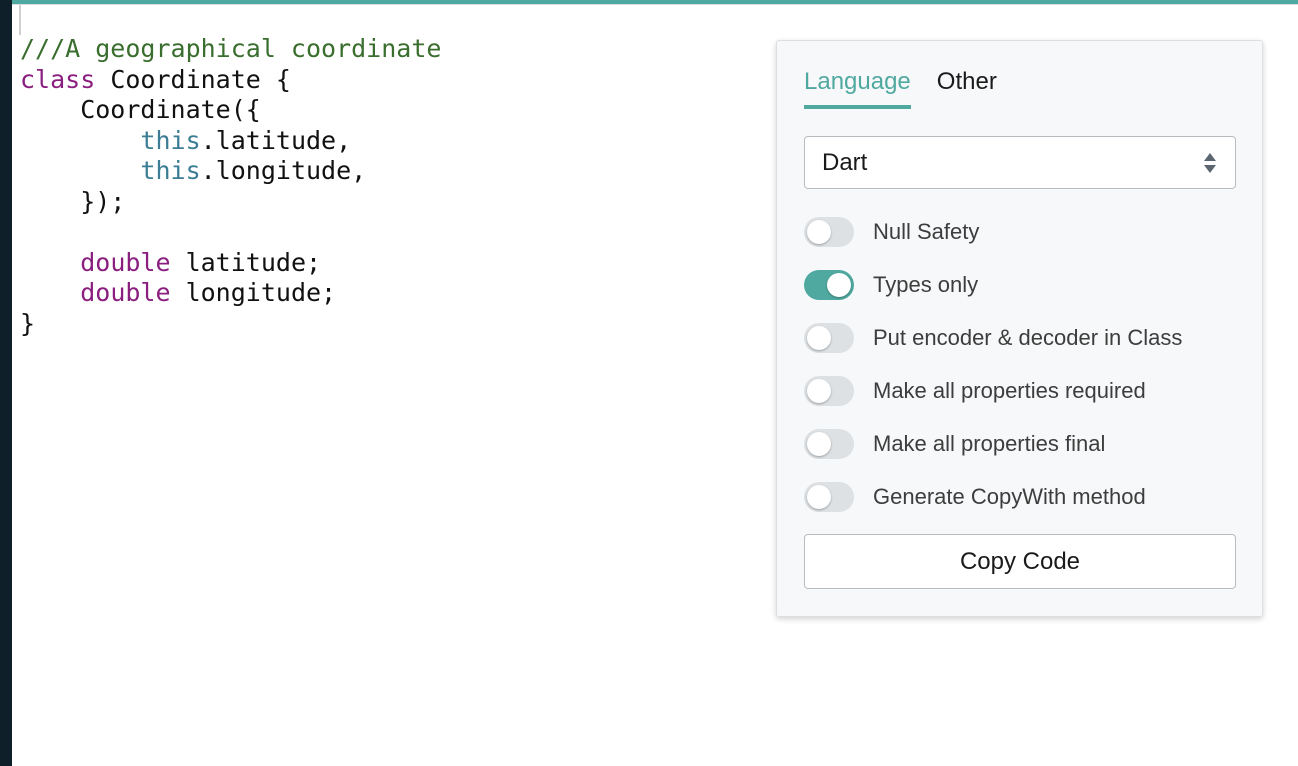 The image size is (1298, 766). I want to click on code-line: double latitude;, so click(390, 263).